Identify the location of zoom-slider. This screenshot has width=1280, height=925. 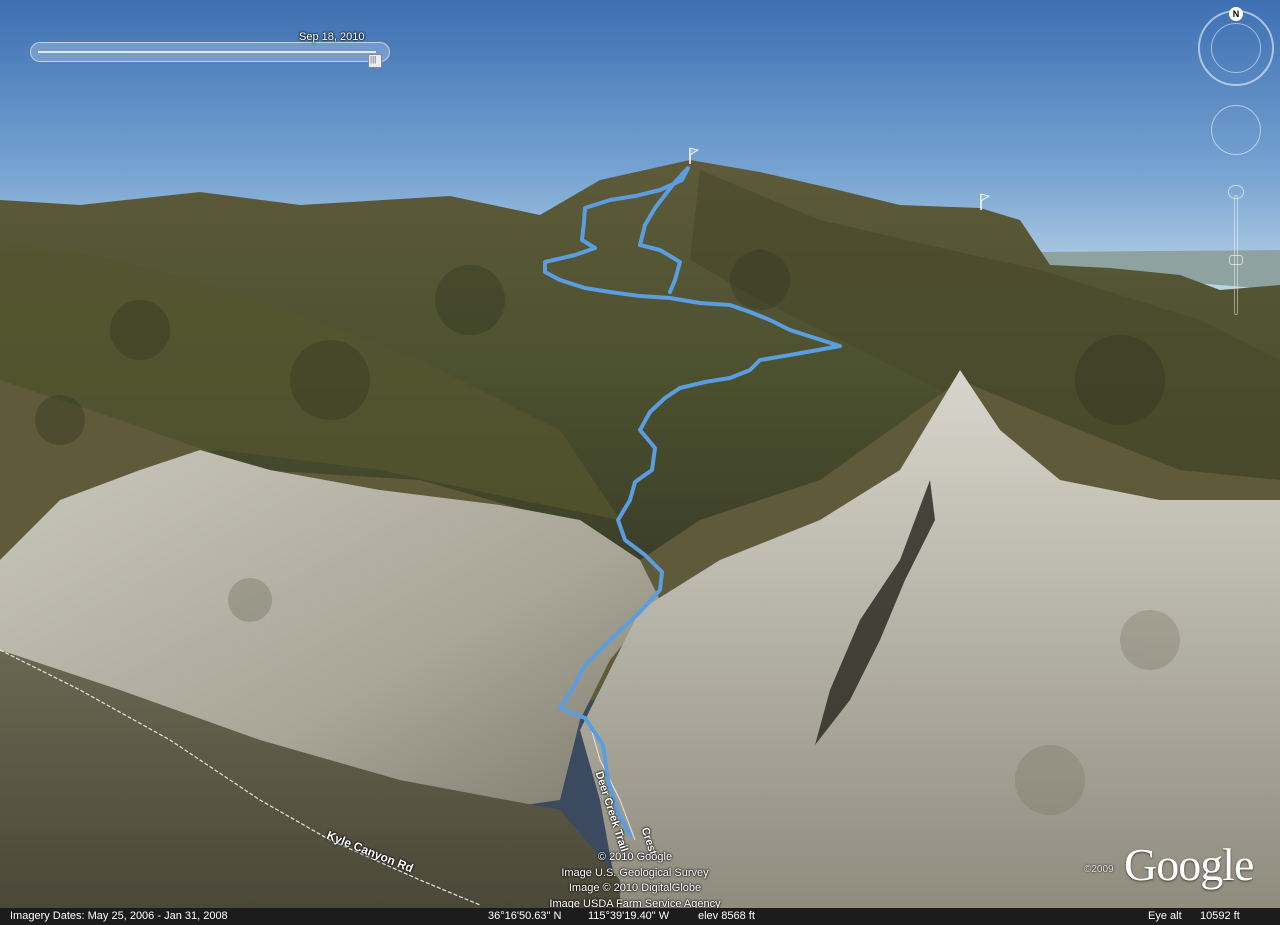
(1236, 257).